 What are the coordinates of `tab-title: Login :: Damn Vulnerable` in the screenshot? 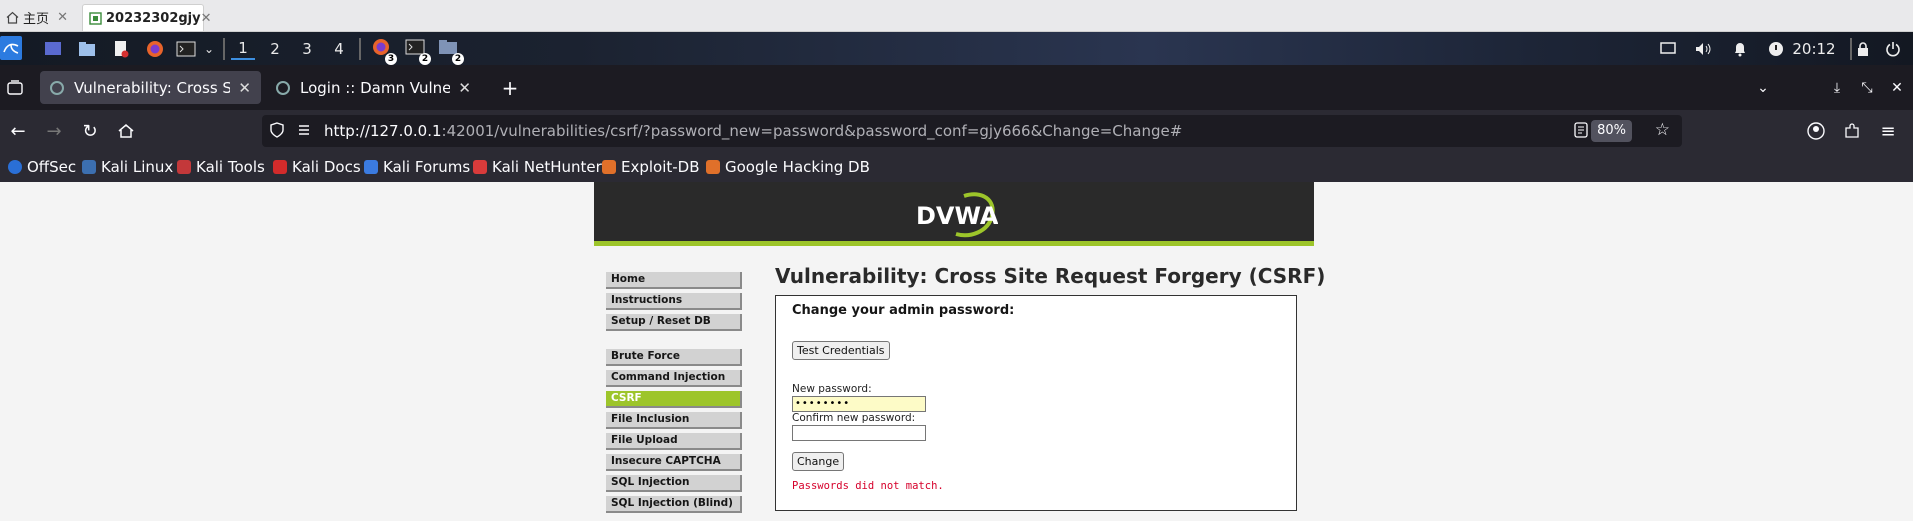 It's located at (375, 87).